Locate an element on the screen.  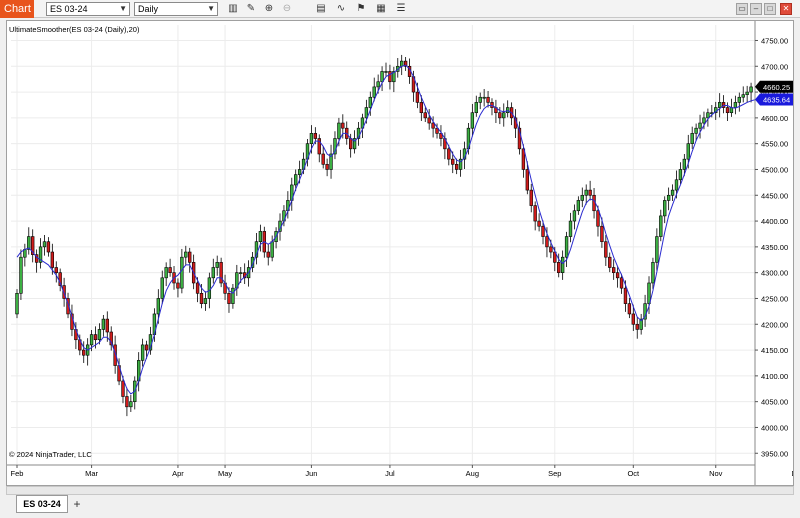
price-tick-label: 4000.00 is located at coordinates (774, 427).